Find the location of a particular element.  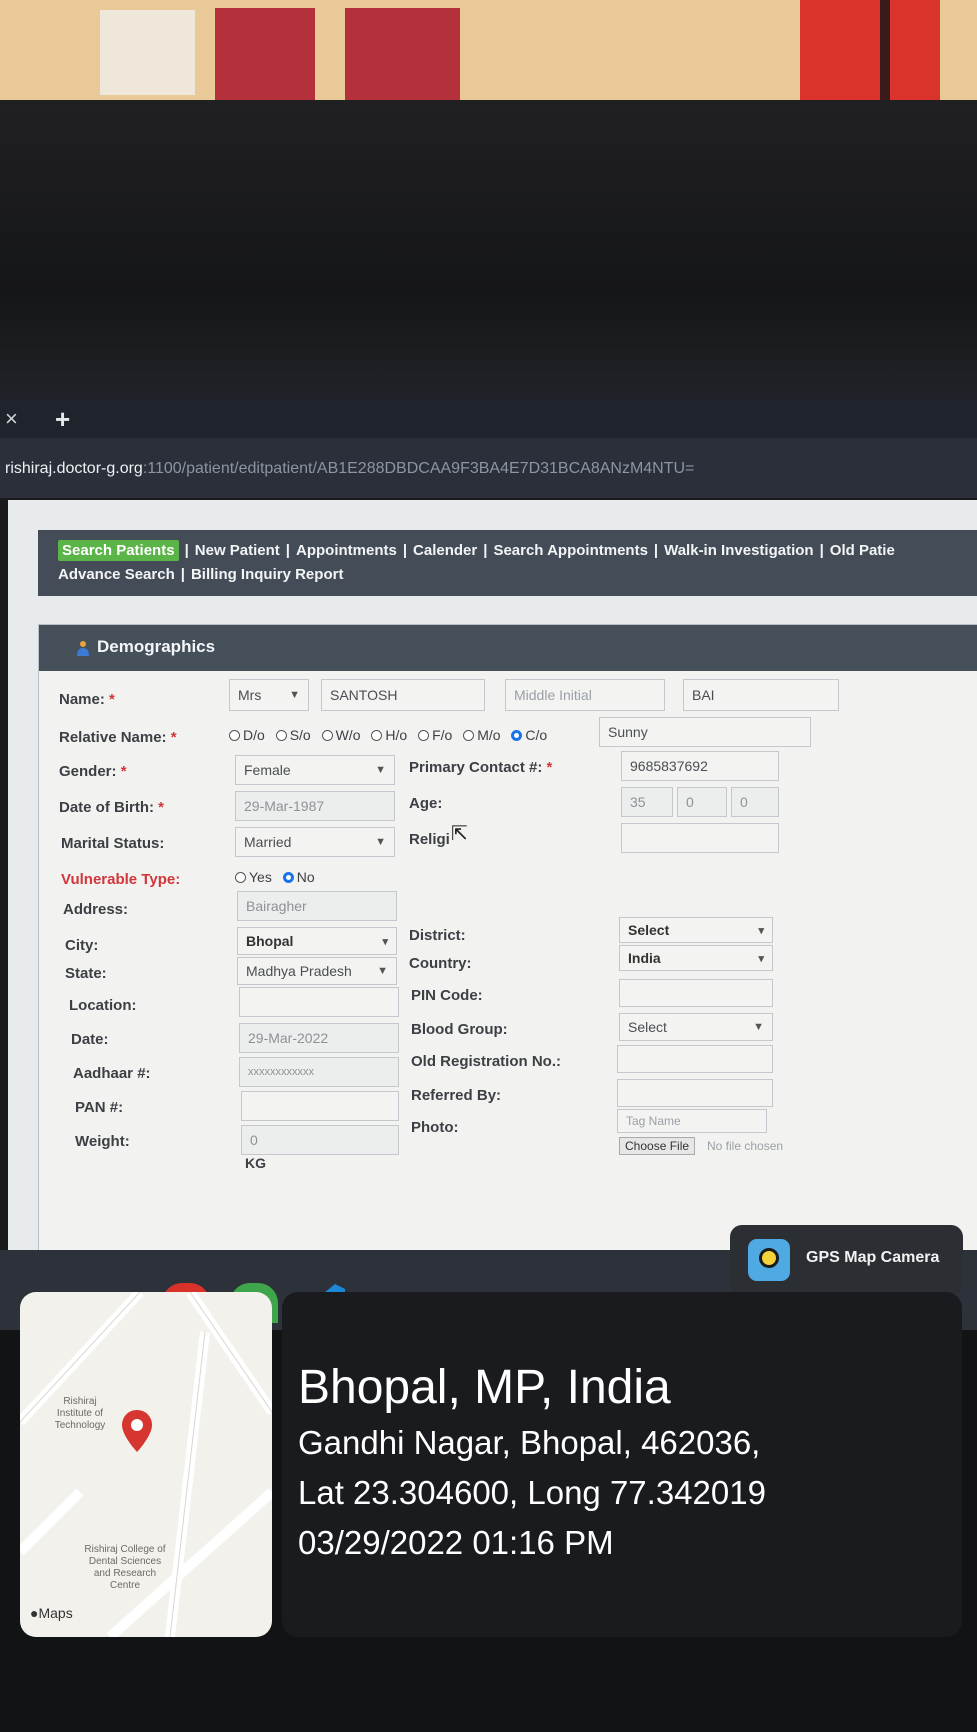

weight-input: 0 is located at coordinates (320, 1140).